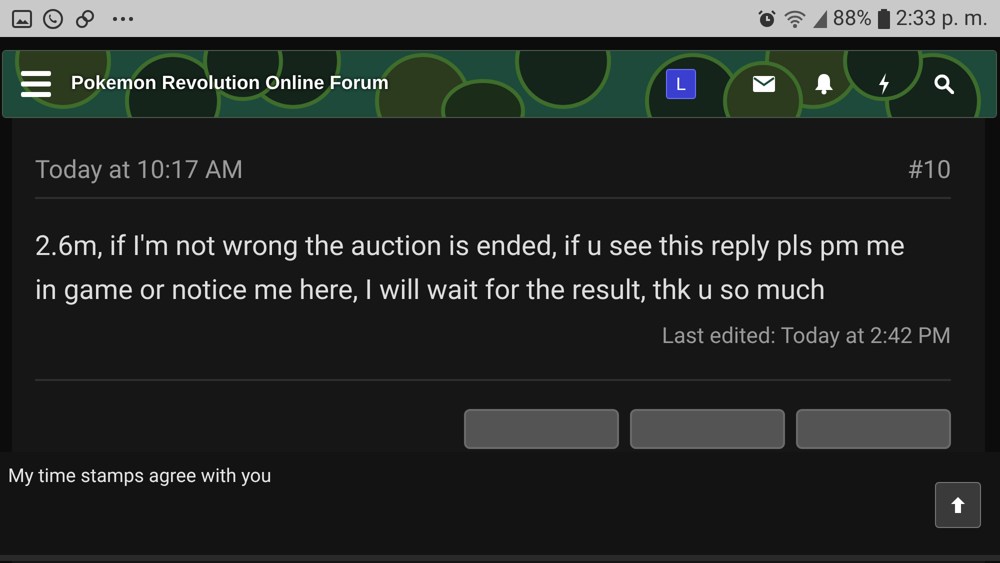 The height and width of the screenshot is (563, 1000). Describe the element at coordinates (368, 84) in the screenshot. I see `forum-title: Pokemon Revolution Online Forum` at that location.